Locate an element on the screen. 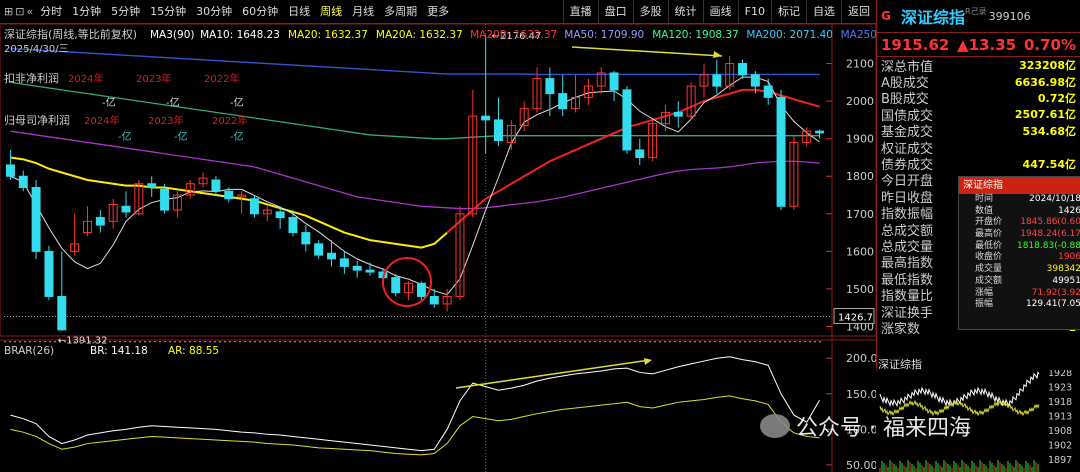  popup-value: 129.41(7.05 is located at coordinates (1052, 304).